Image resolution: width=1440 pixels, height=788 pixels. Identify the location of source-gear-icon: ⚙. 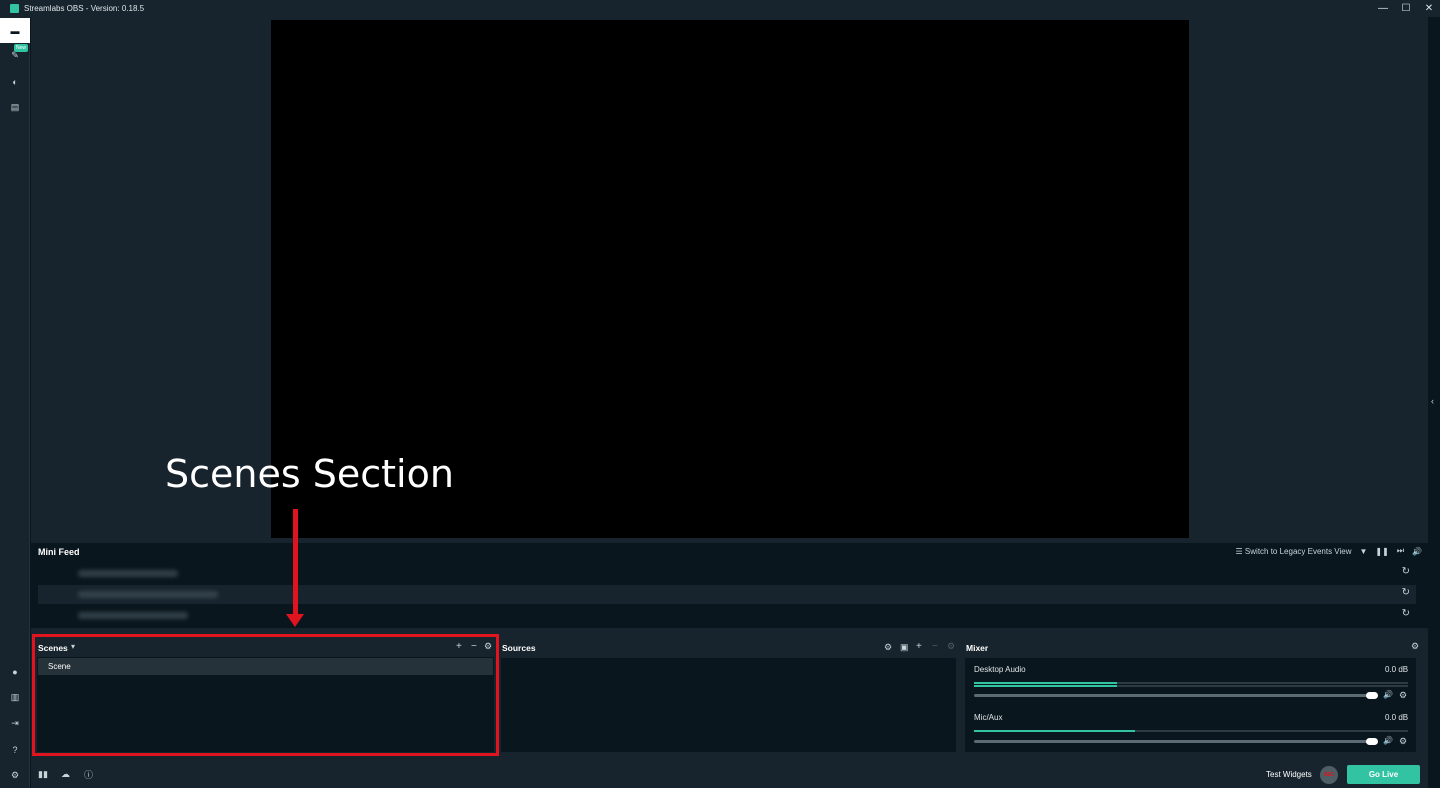
(888, 647).